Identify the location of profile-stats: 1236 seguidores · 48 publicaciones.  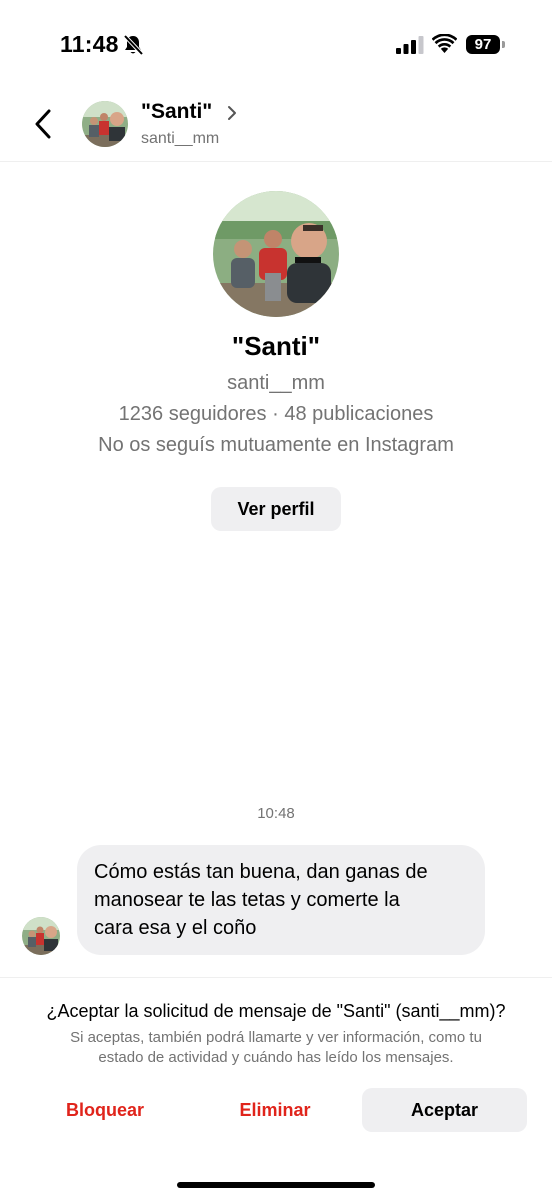
(276, 414).